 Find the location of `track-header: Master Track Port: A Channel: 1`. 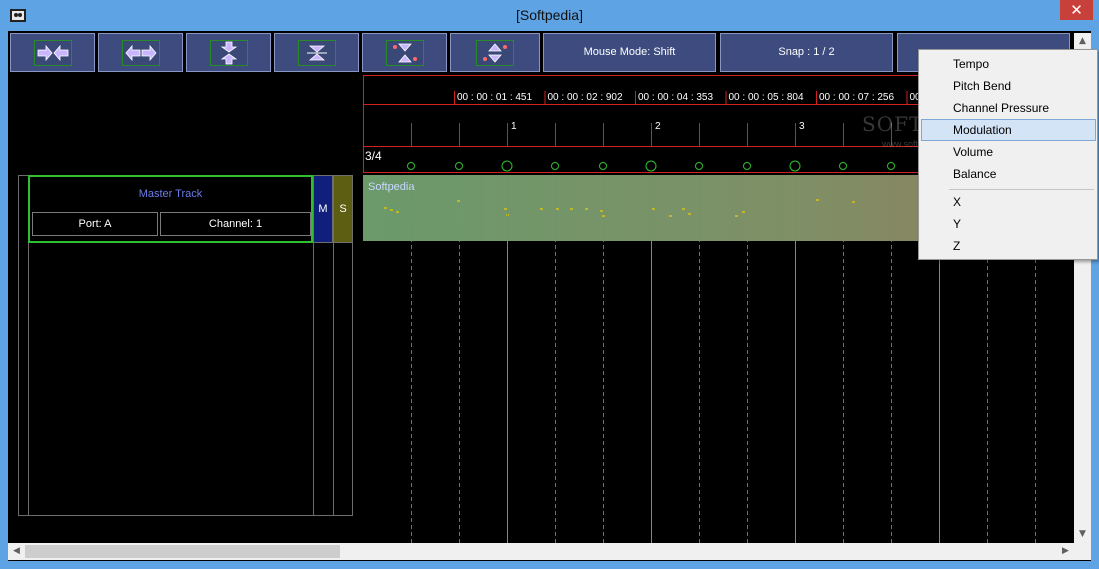

track-header: Master Track Port: A Channel: 1 is located at coordinates (170, 209).